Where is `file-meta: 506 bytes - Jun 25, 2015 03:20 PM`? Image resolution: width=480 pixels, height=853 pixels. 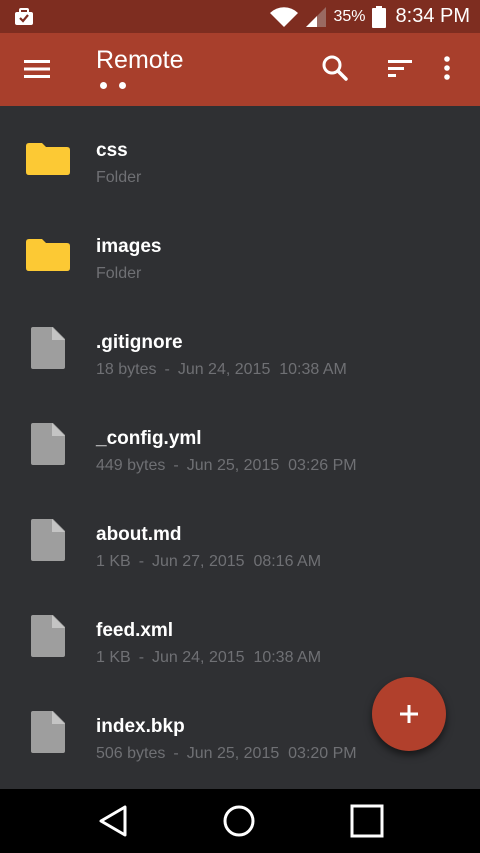 file-meta: 506 bytes - Jun 25, 2015 03:20 PM is located at coordinates (226, 753).